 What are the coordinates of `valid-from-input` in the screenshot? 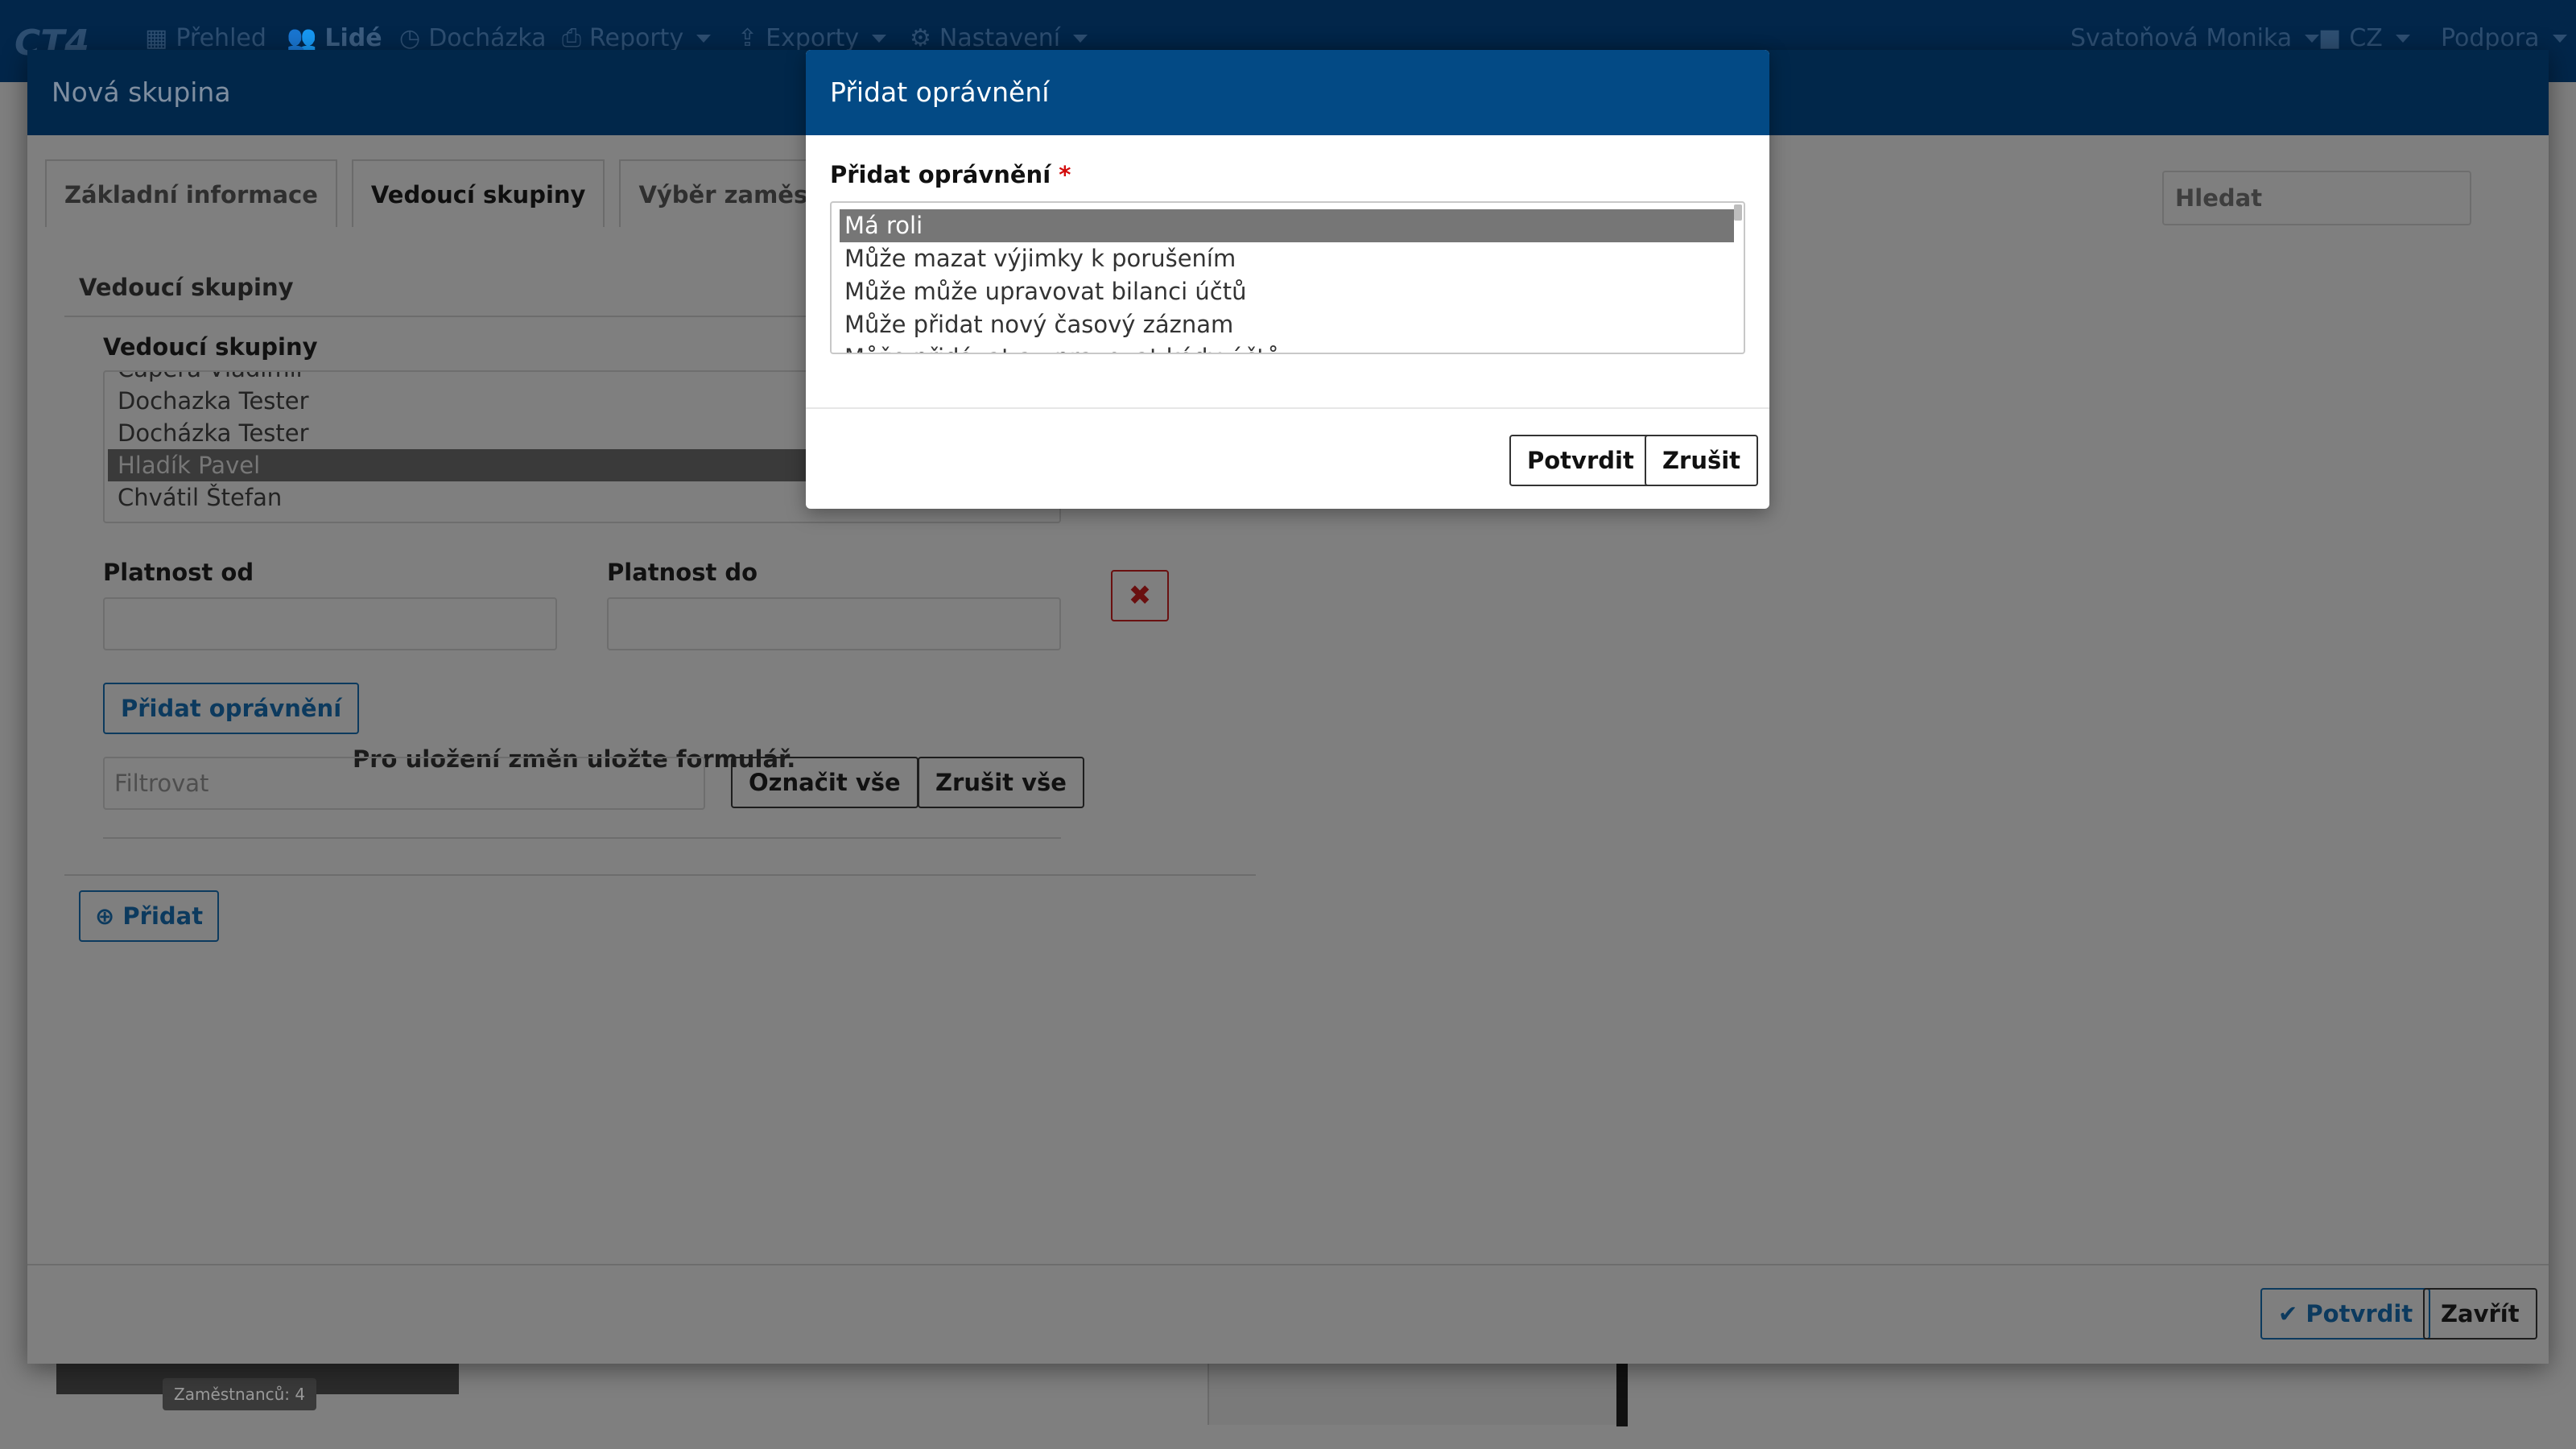 It's located at (330, 623).